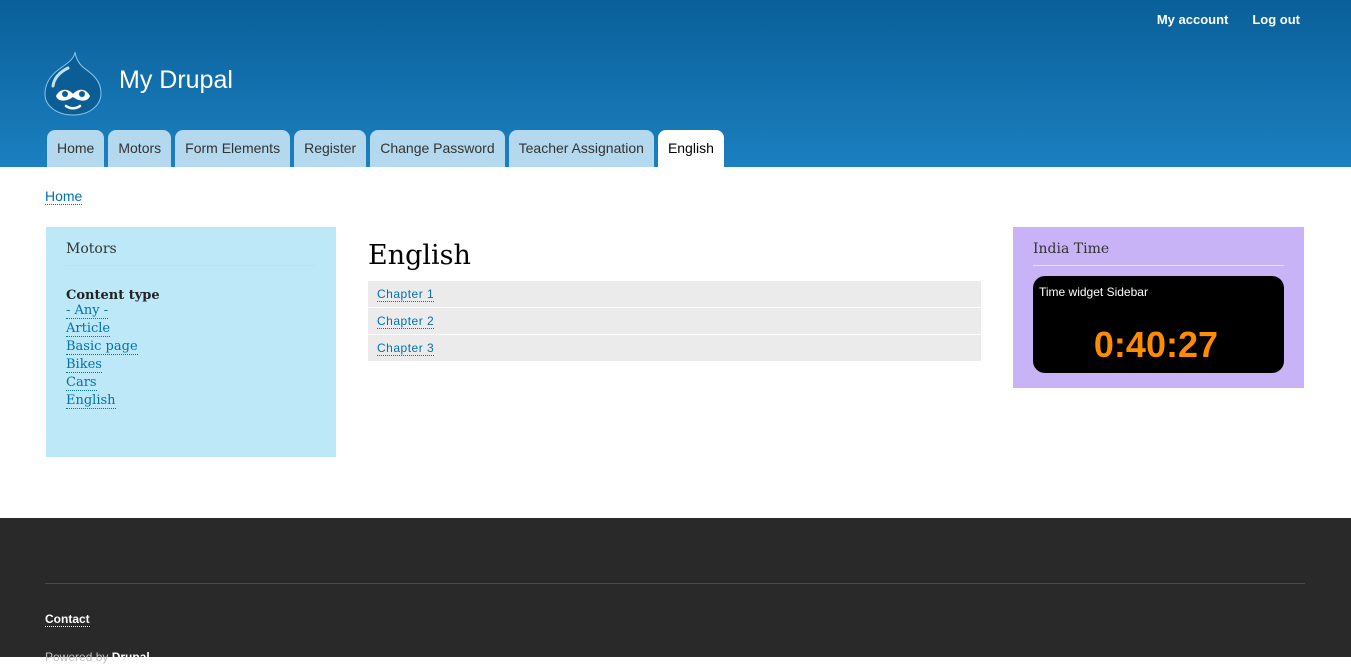 The image size is (1351, 664). What do you see at coordinates (84, 365) in the screenshot?
I see `facet-bikes-link: Bikes` at bounding box center [84, 365].